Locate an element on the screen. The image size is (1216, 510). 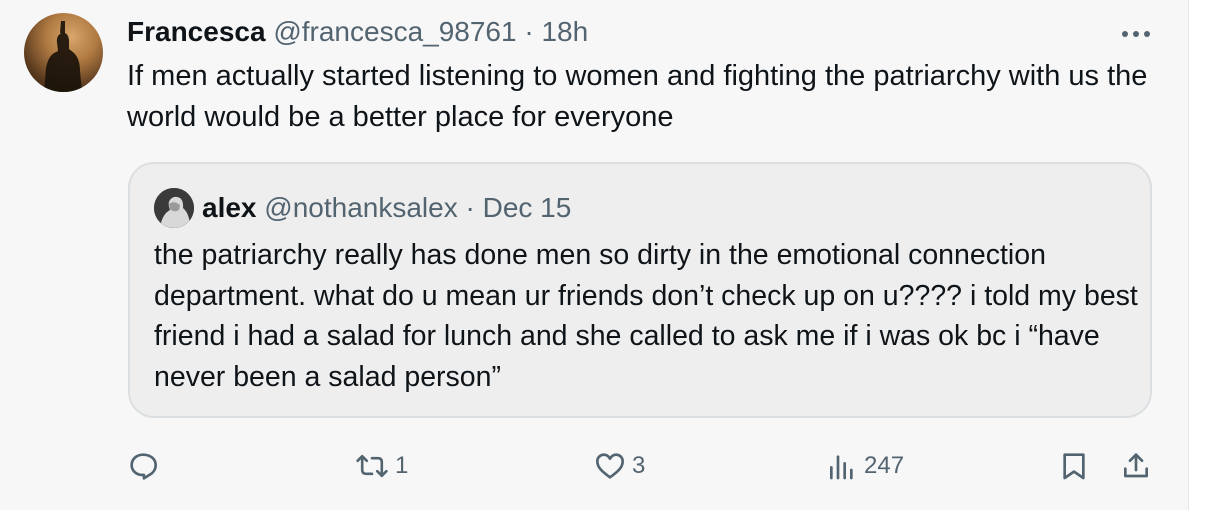
author-handle: @francesca_98761 is located at coordinates (394, 31).